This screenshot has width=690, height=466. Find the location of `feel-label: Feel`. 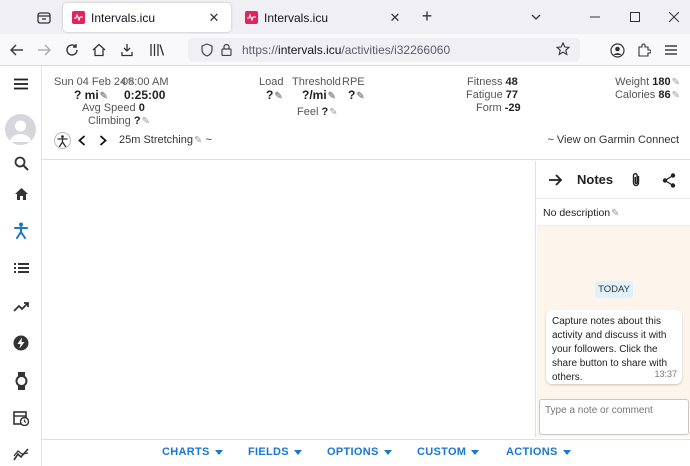

feel-label: Feel is located at coordinates (308, 112).